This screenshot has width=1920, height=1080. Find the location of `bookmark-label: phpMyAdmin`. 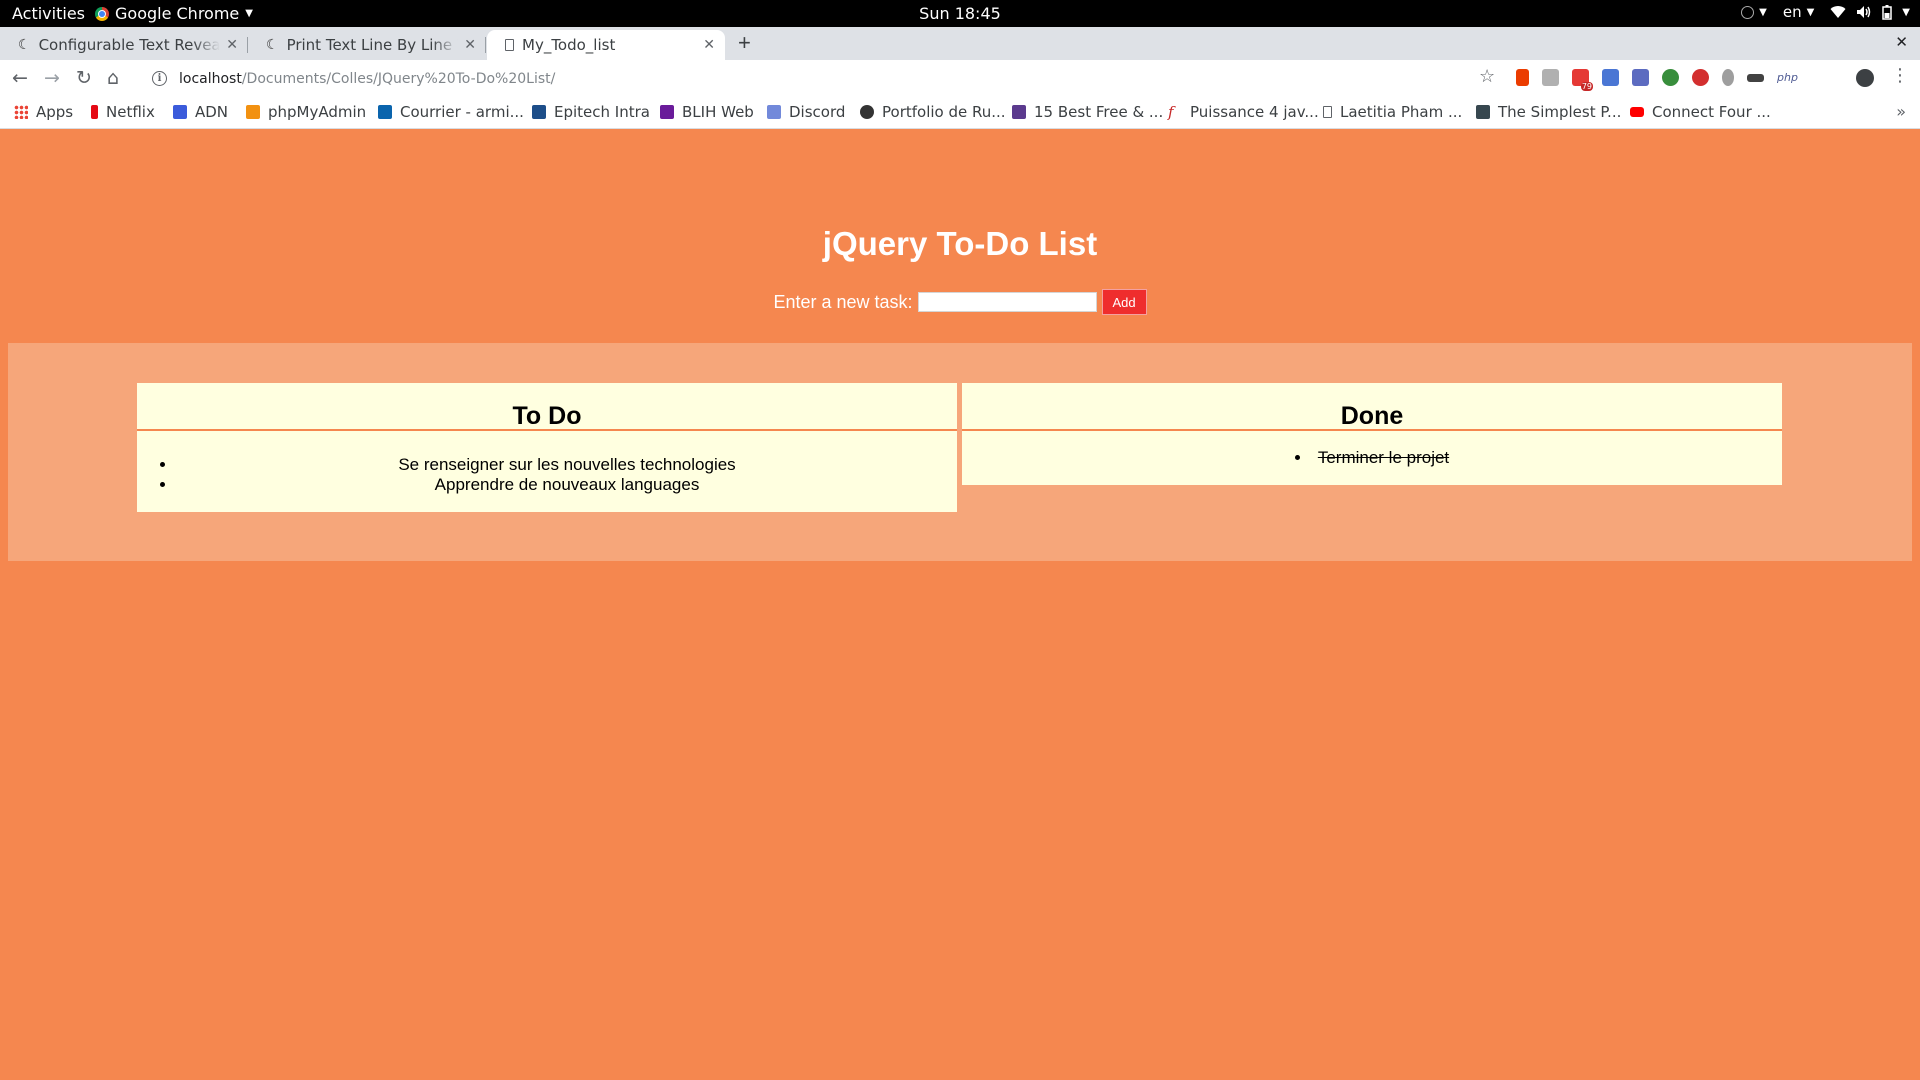

bookmark-label: phpMyAdmin is located at coordinates (317, 112).